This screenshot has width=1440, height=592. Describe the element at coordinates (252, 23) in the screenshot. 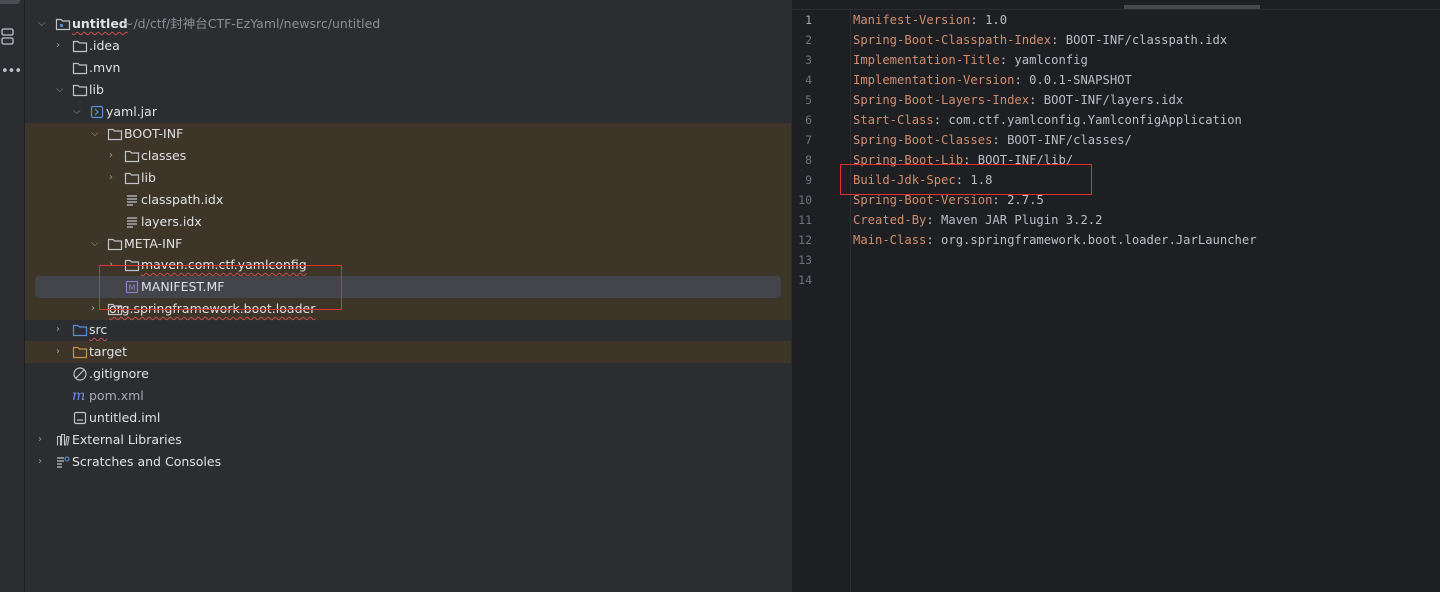

I see `root-path: ~/d/ctf/封神台CTF-EzYaml/newsrc/untitled` at that location.